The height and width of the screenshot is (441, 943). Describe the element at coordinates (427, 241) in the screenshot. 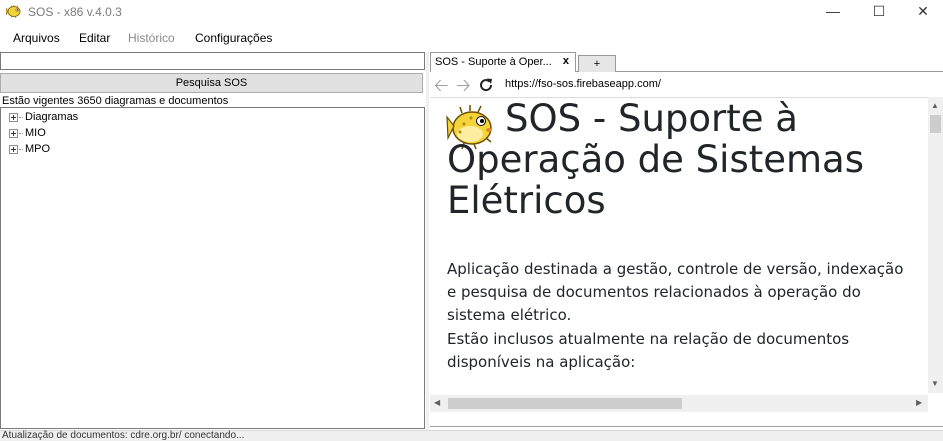

I see `panel-splitter` at that location.